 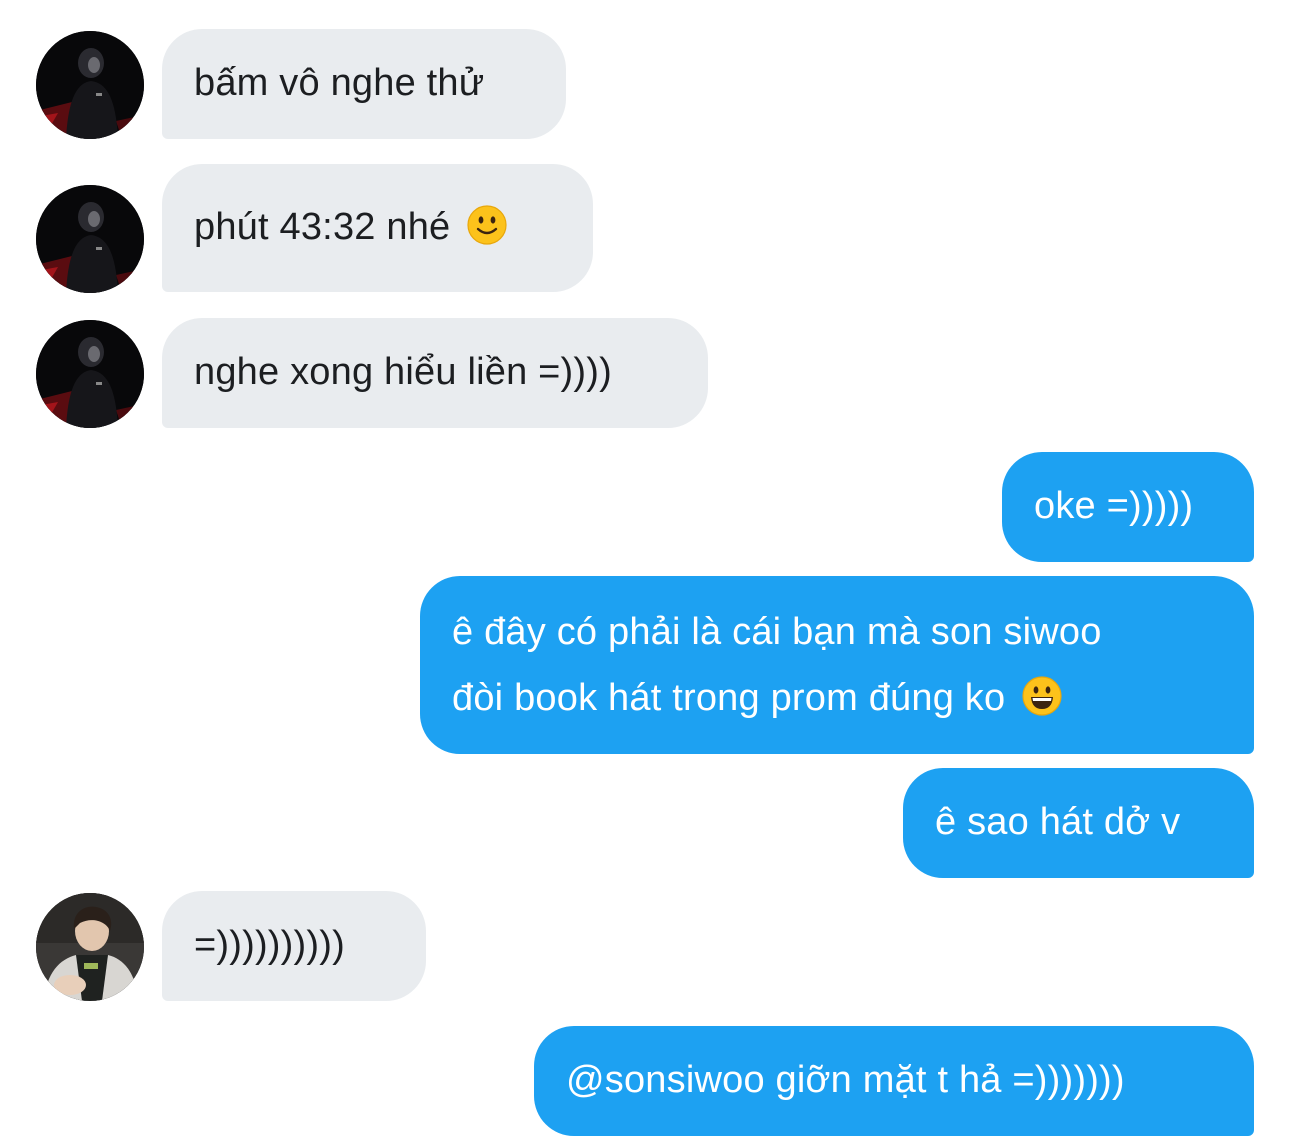 I want to click on slightly-smiling-face-icon, so click(x=487, y=225).